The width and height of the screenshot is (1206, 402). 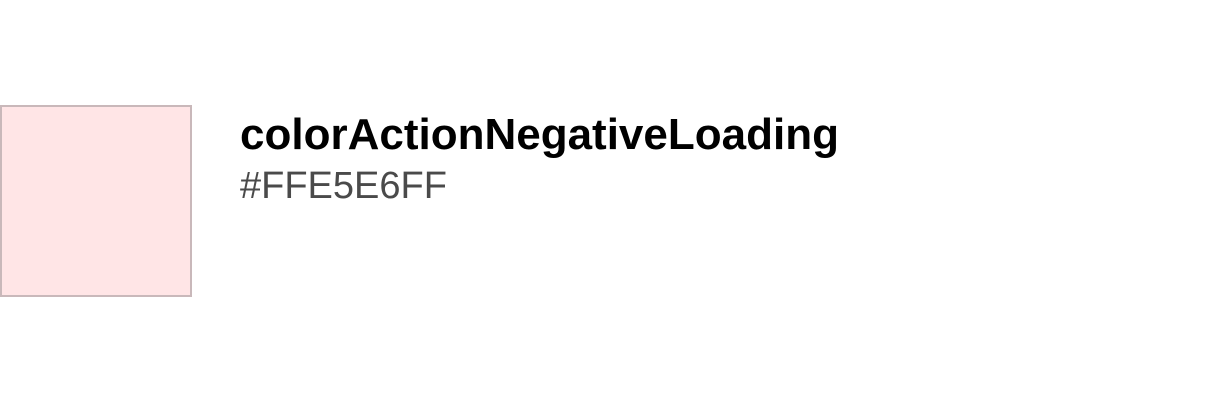 What do you see at coordinates (539, 134) in the screenshot?
I see `token-name: colorActionNegativeLoading` at bounding box center [539, 134].